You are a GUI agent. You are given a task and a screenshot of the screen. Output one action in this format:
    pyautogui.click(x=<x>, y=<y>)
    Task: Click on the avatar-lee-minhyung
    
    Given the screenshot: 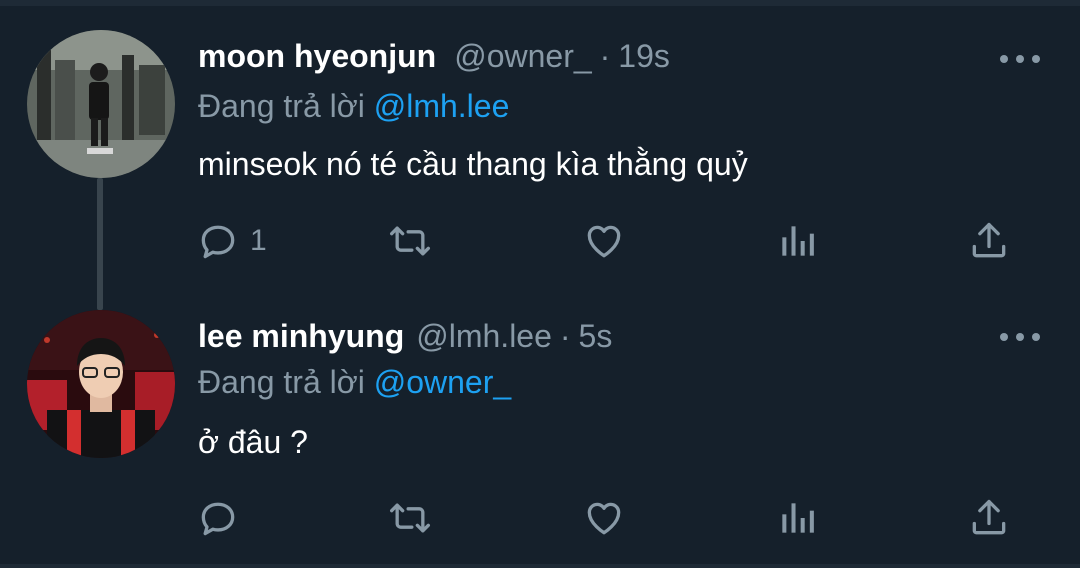 What is the action you would take?
    pyautogui.click(x=101, y=384)
    